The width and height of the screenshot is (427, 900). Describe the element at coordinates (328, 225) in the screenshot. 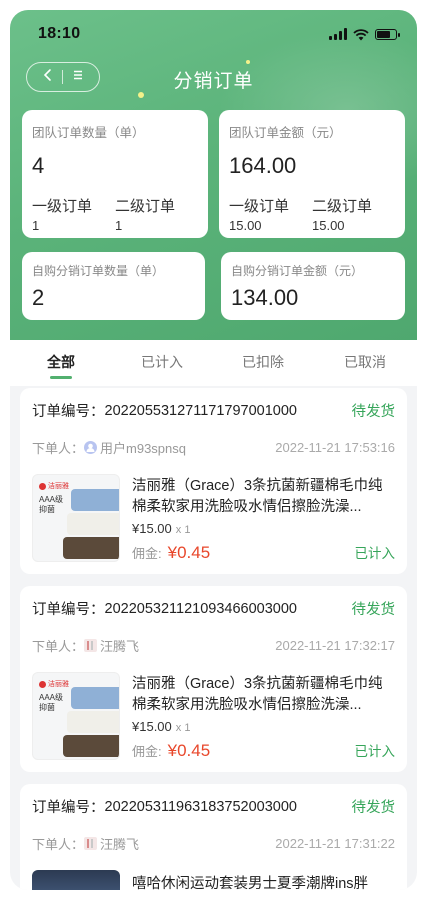

I see `level2-value: 15.00` at that location.